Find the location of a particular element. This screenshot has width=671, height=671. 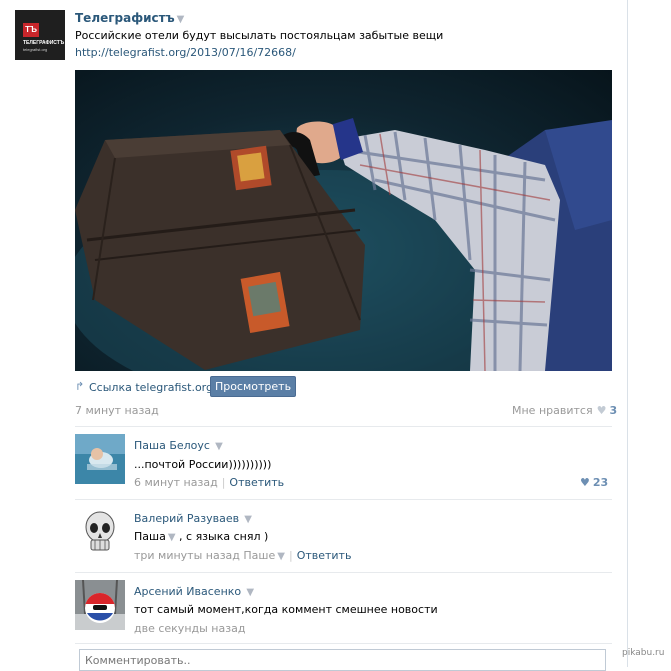

comment-text: ...почтой России)))))))))) is located at coordinates (203, 464).